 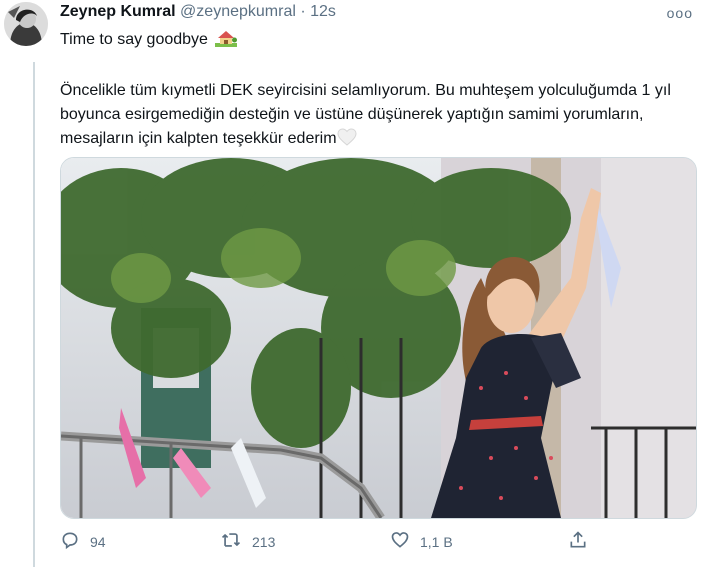 I want to click on heart-icon, so click(x=405, y=541).